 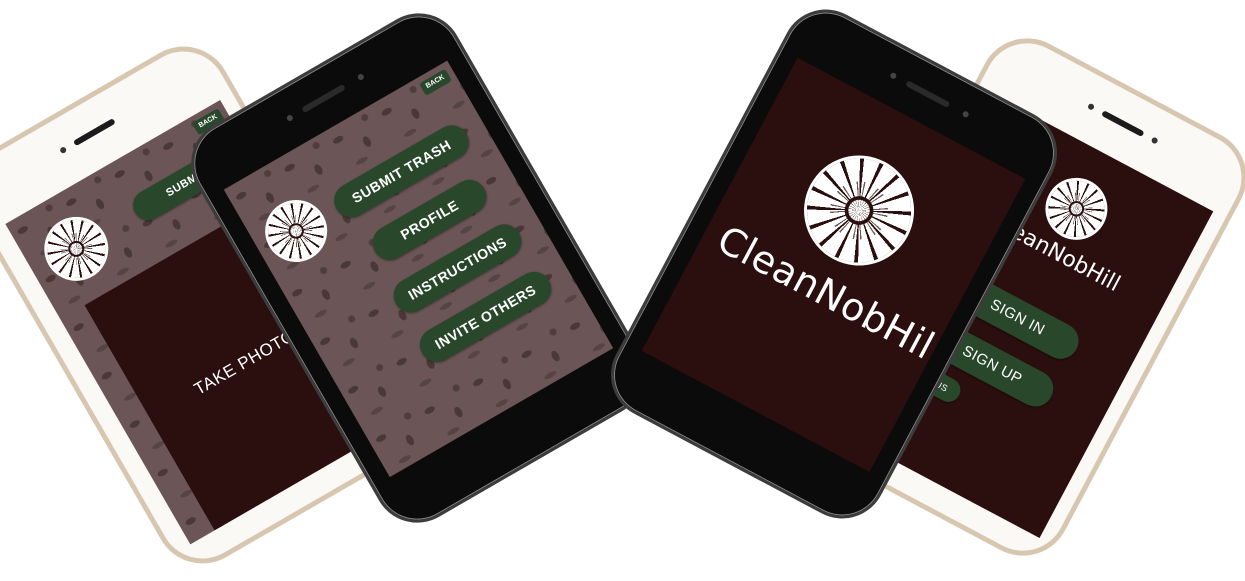 I want to click on back-button: BACK, so click(x=436, y=82).